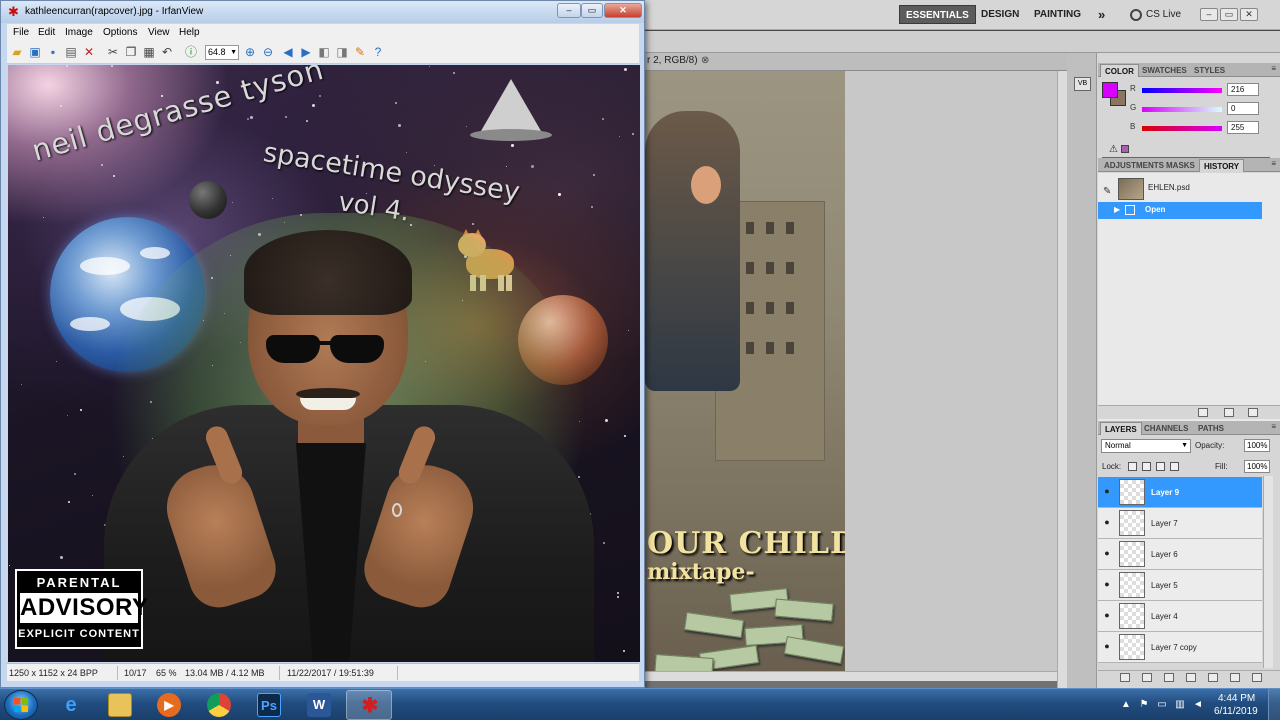 This screenshot has height=720, width=1280. Describe the element at coordinates (1121, 428) in the screenshot. I see `tab-layers: LAYERS` at that location.